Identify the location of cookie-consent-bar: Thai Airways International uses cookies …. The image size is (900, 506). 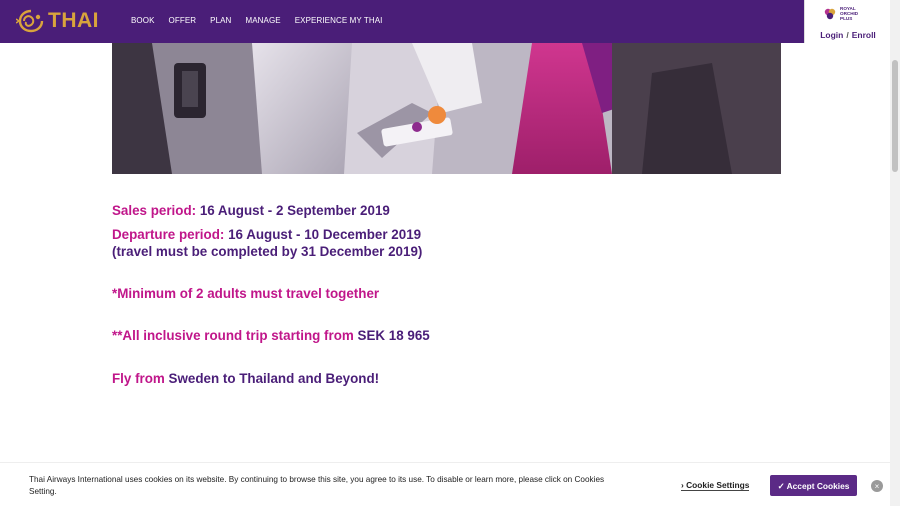
(445, 484).